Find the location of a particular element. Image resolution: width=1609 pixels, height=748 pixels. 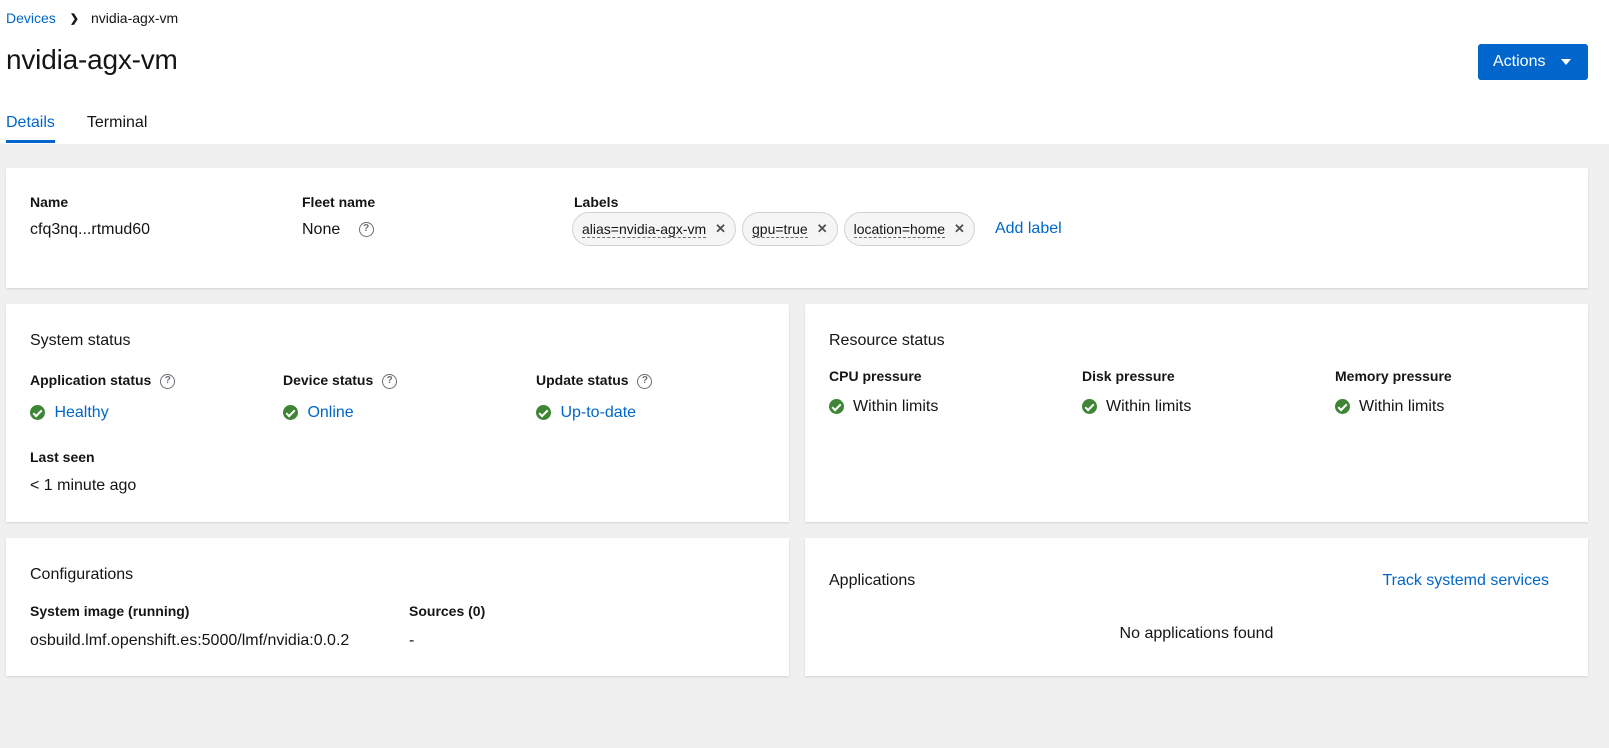

memory-pressure-value: Within limits is located at coordinates (1389, 407).